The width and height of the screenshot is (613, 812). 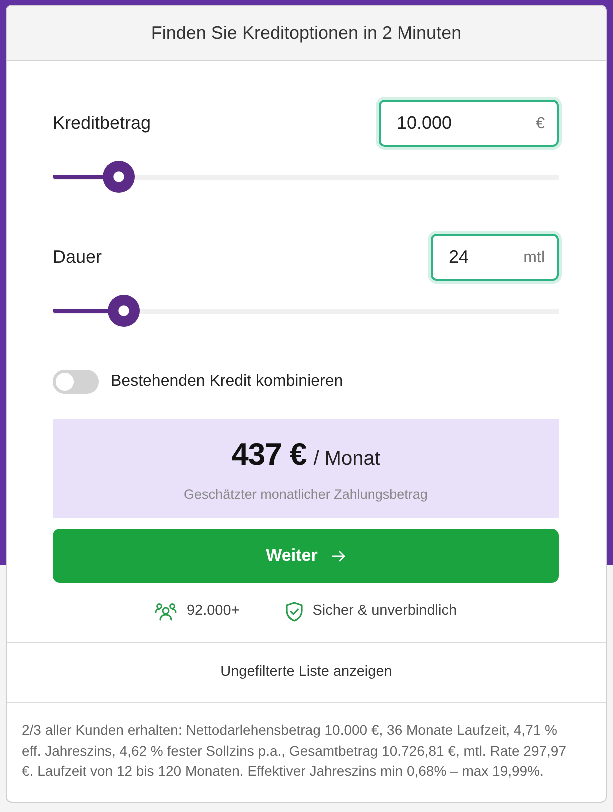 What do you see at coordinates (165, 612) in the screenshot?
I see `people-icon` at bounding box center [165, 612].